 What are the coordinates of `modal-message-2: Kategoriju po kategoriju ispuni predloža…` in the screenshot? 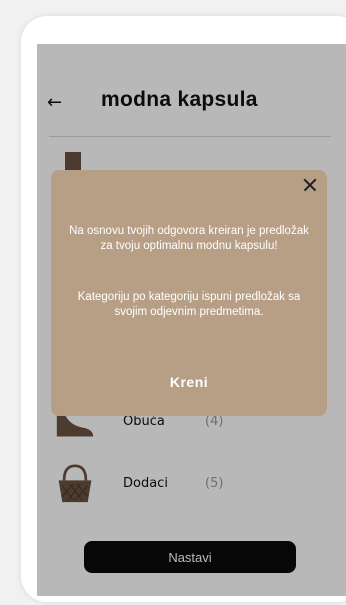 It's located at (189, 304).